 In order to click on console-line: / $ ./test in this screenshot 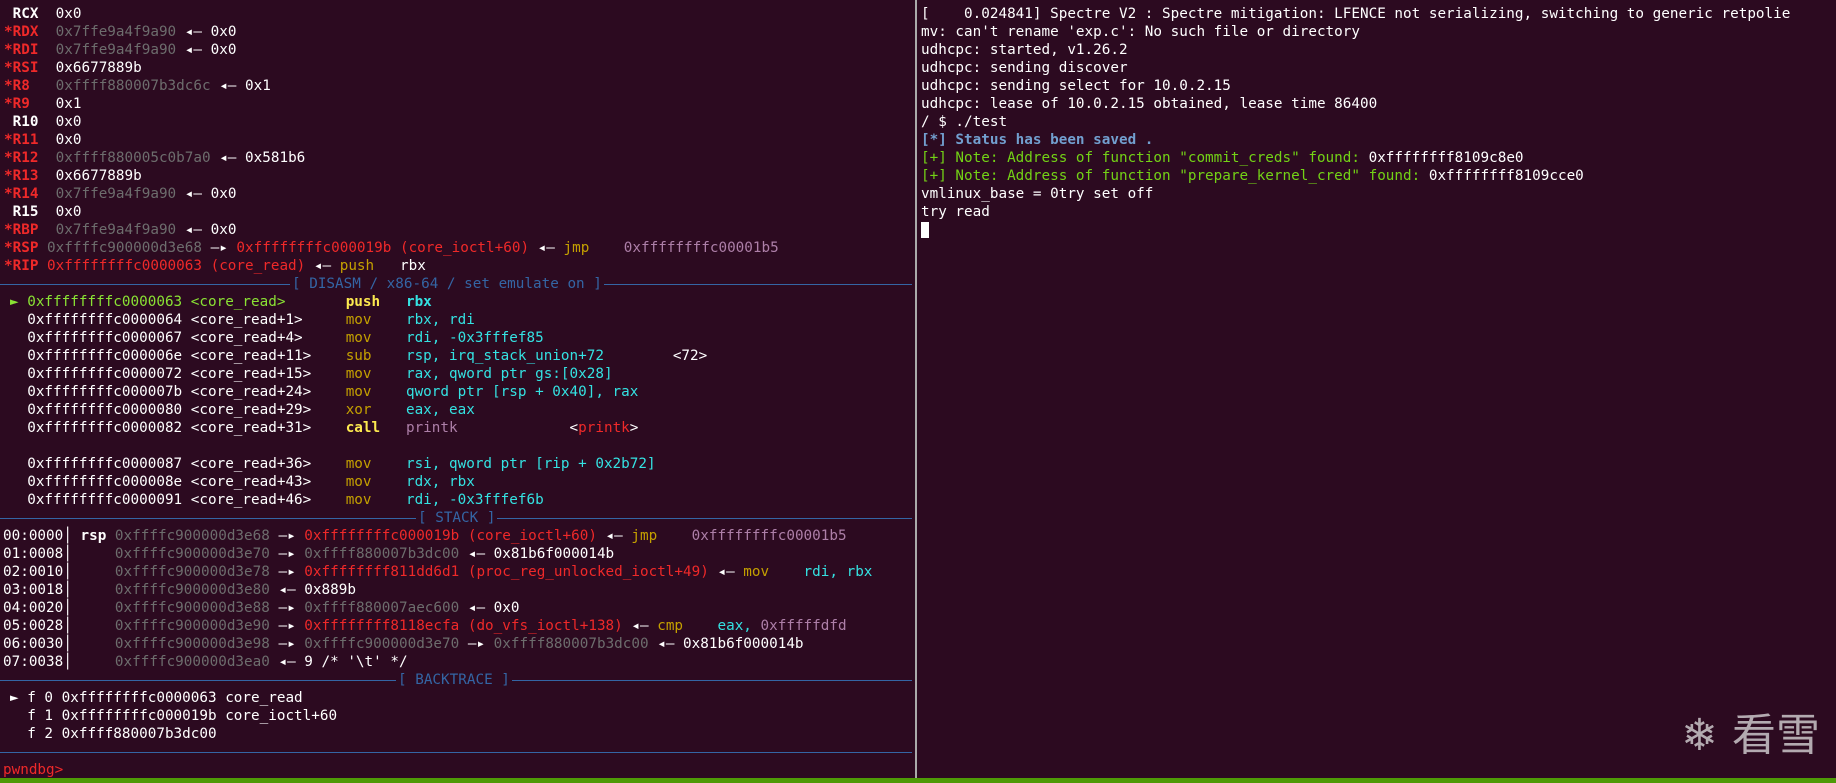, I will do `click(964, 122)`.